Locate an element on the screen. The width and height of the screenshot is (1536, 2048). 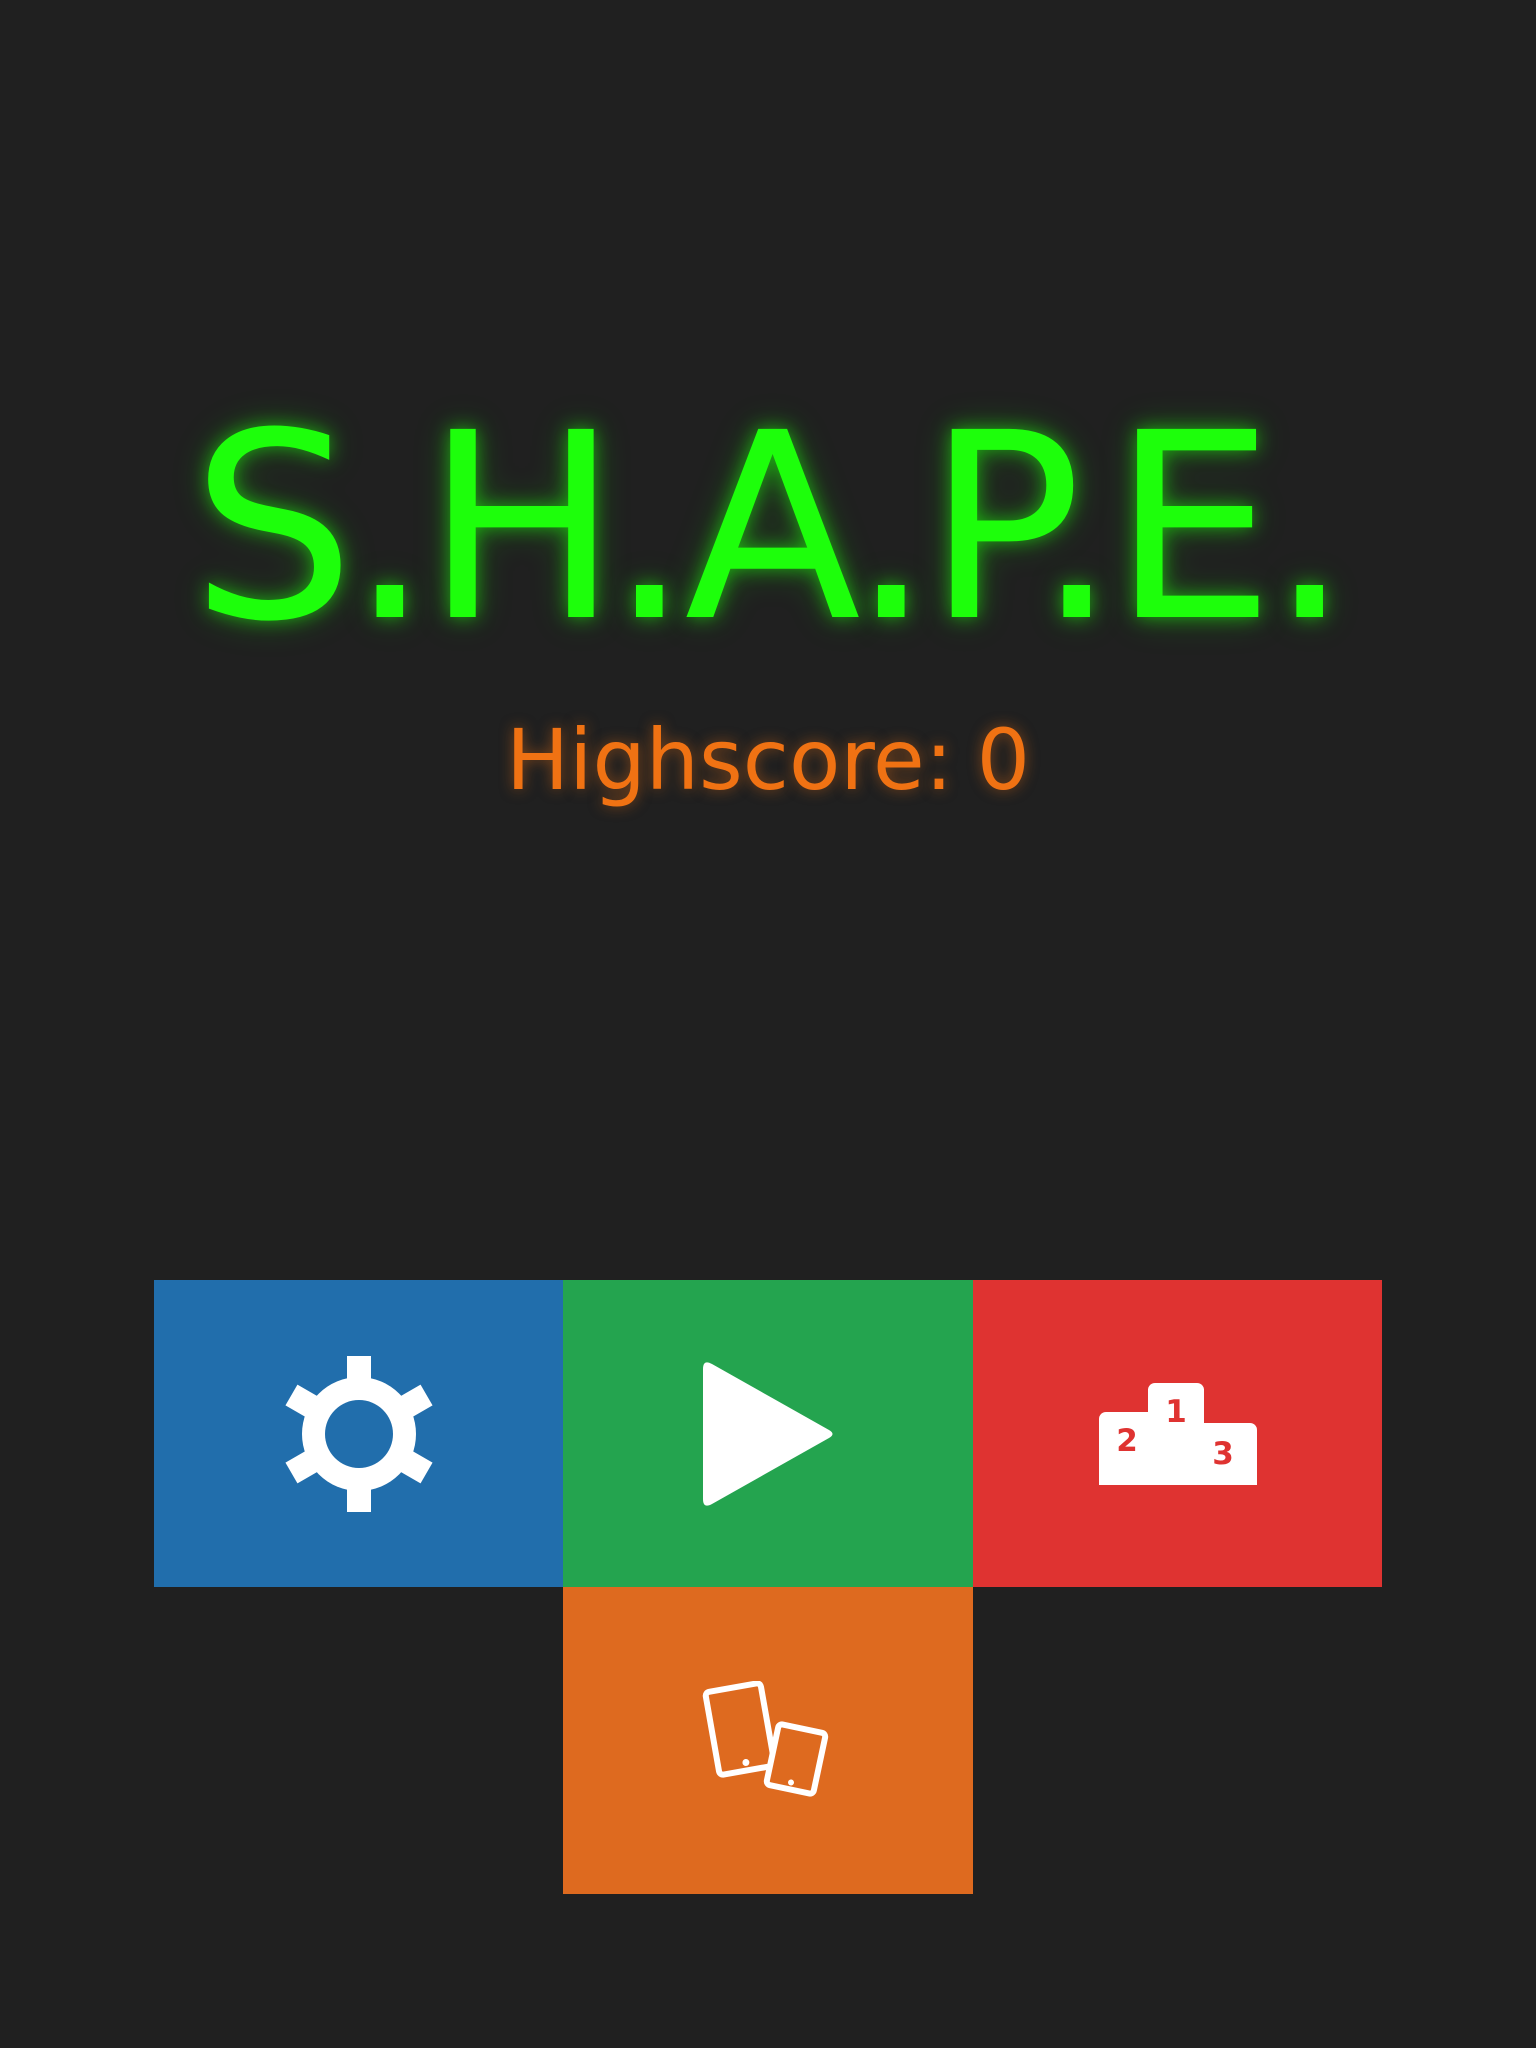
tablets-icon is located at coordinates (765, 1738).